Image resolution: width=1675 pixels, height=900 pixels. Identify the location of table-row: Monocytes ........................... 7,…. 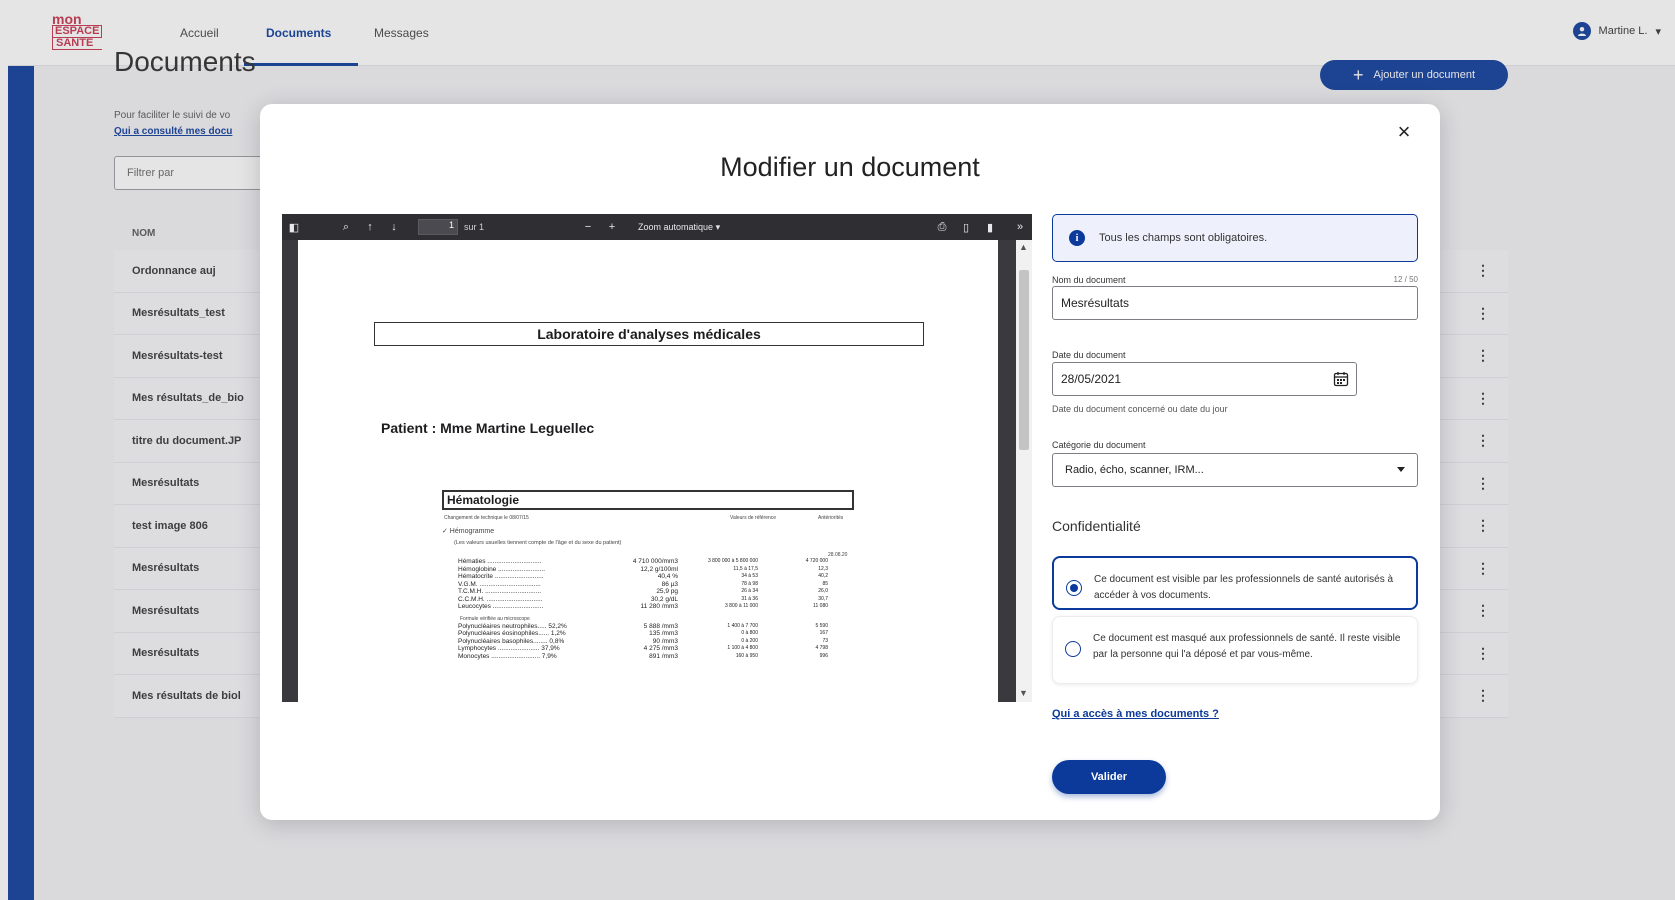
(643, 656).